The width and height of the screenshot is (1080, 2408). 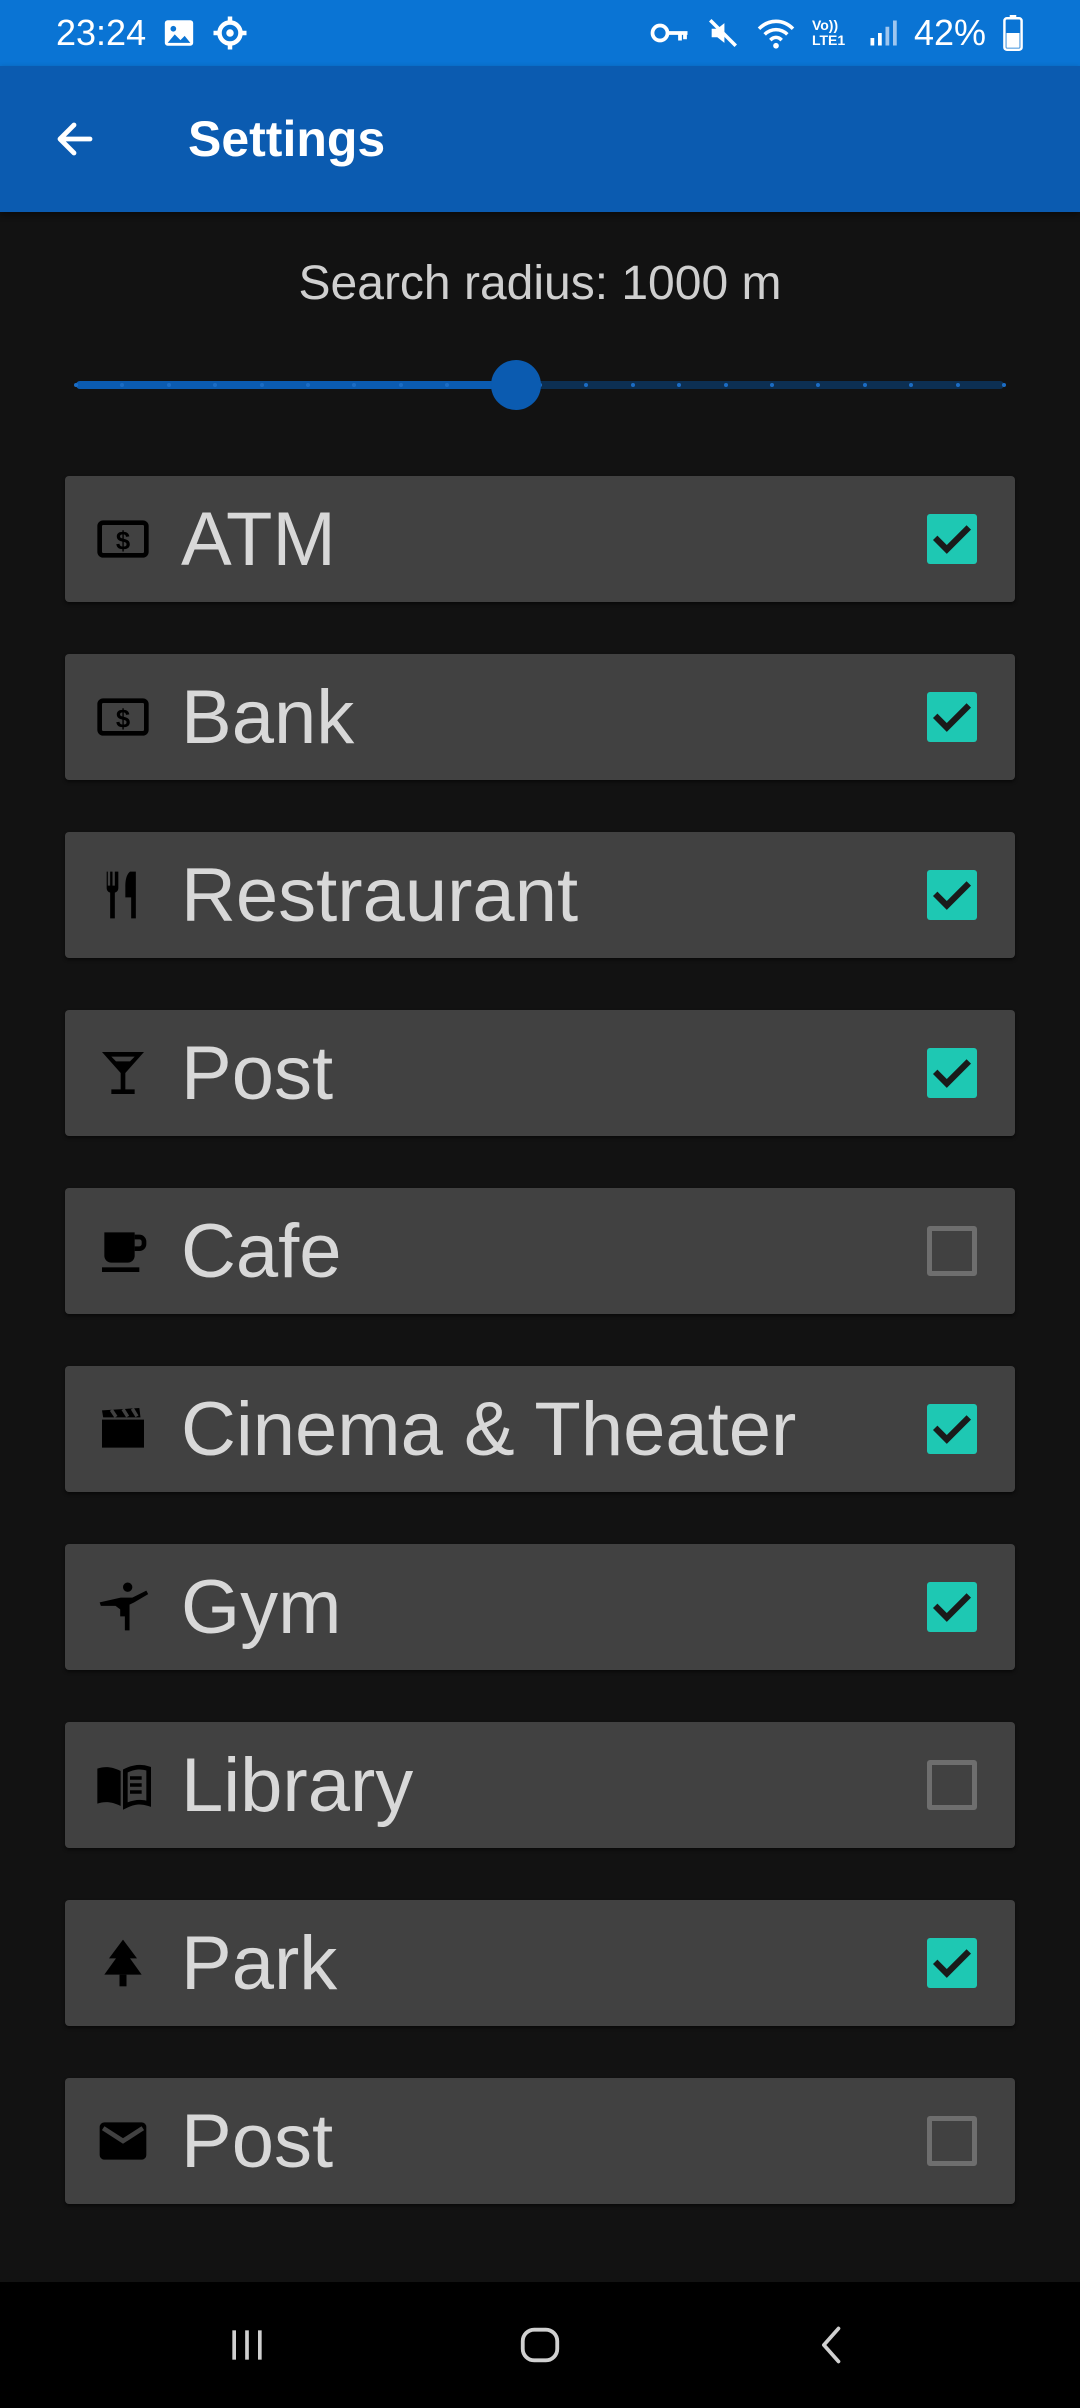 I want to click on back-button, so click(x=74, y=139).